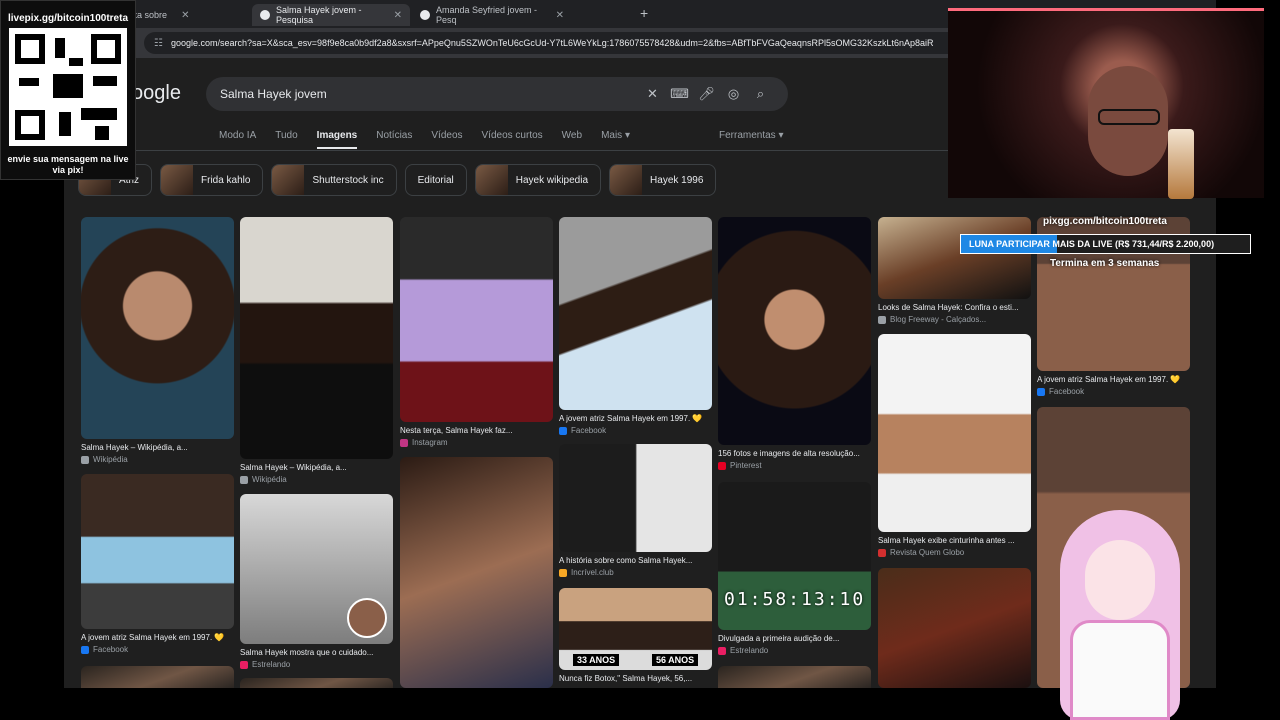 The width and height of the screenshot is (1280, 720). I want to click on pix-url-label: pixgg.com/bitcoin100treta, so click(1105, 221).